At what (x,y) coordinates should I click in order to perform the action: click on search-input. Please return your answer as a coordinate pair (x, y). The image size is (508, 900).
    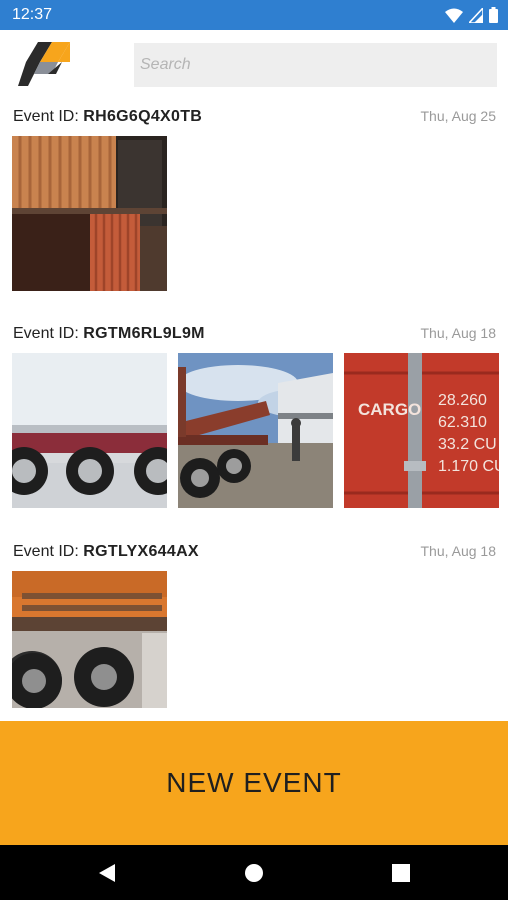
    Looking at the image, I should click on (315, 65).